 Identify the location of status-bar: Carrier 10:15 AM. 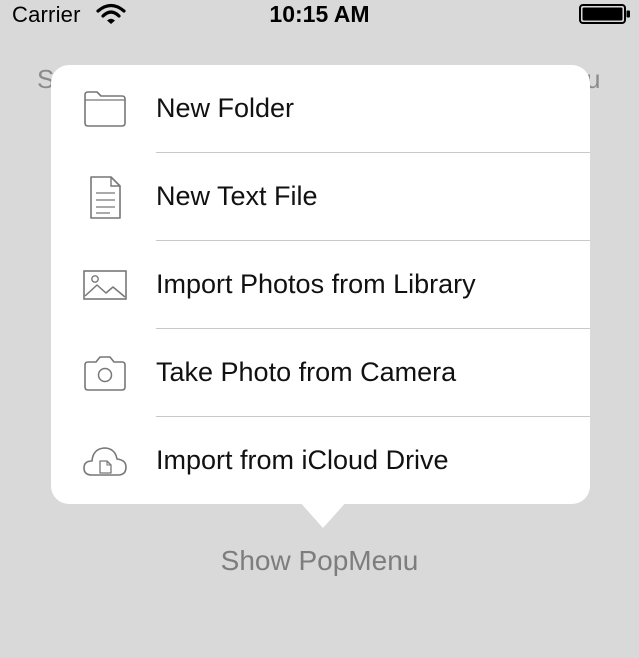
(319, 15).